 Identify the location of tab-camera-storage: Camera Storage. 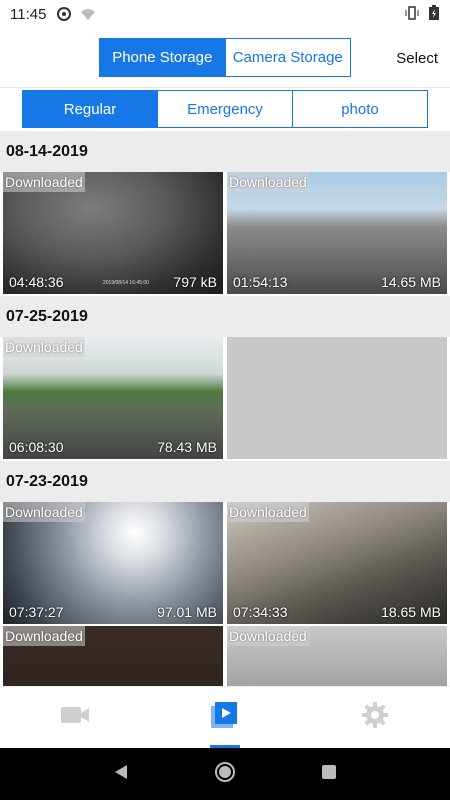
(287, 57).